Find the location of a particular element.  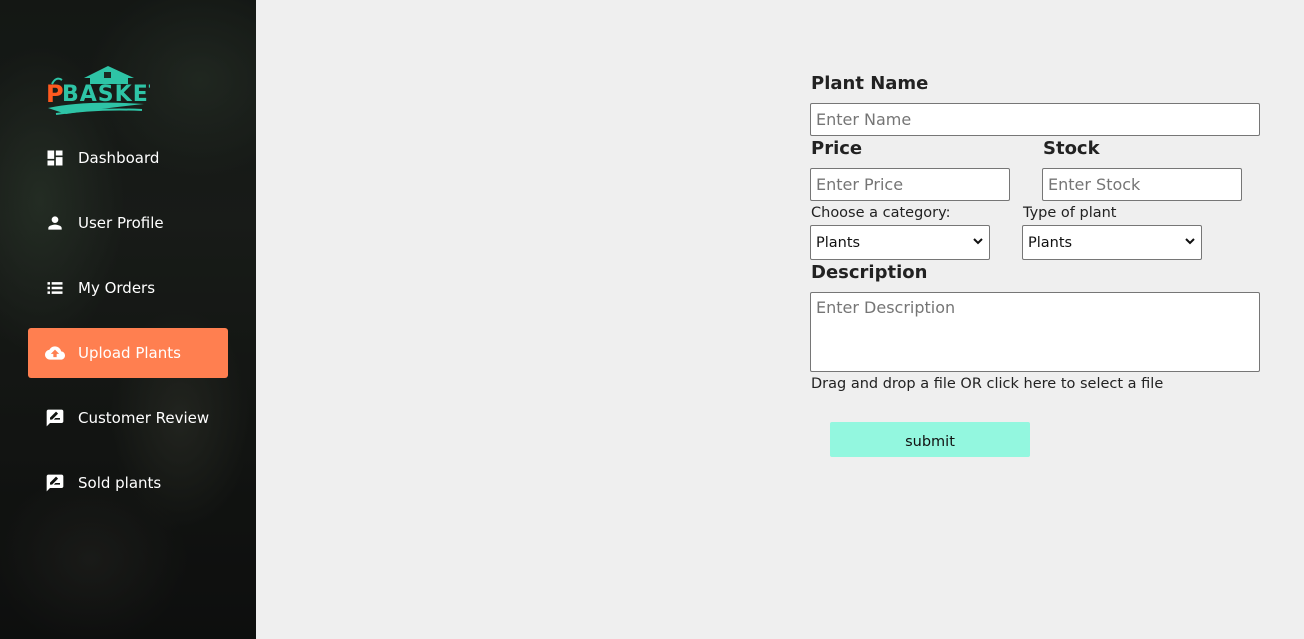

pbasket-logo: P BASKET is located at coordinates (105, 92).